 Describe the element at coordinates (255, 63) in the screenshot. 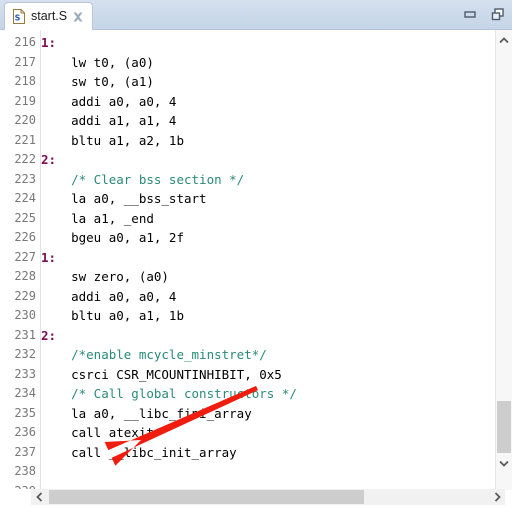

I see `line-content: lw t0, (a0)` at that location.